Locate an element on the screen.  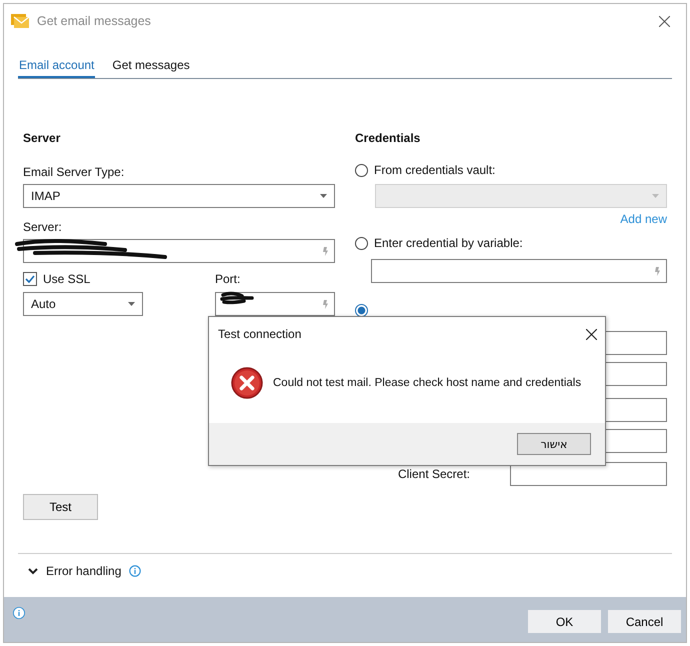
tab: Email account is located at coordinates (57, 66).